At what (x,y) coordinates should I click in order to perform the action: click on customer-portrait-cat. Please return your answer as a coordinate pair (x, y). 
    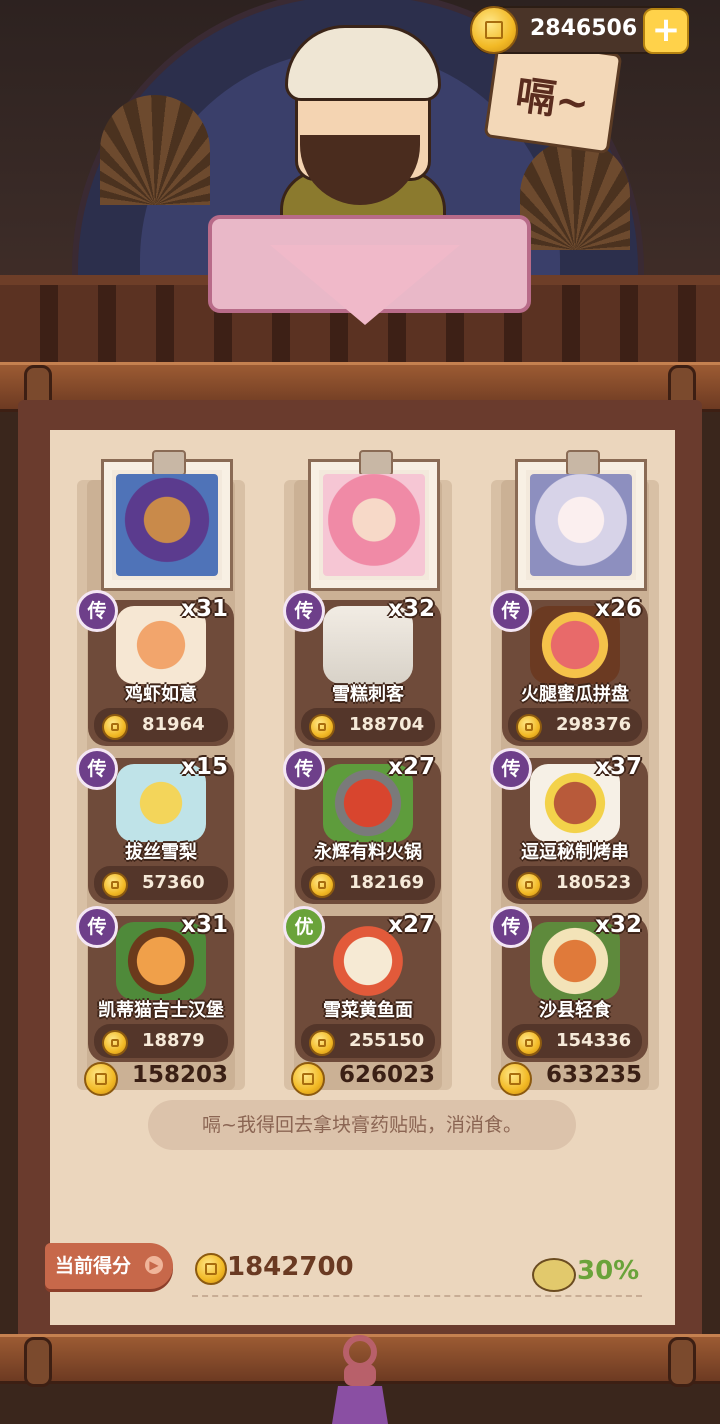
    Looking at the image, I should click on (581, 519).